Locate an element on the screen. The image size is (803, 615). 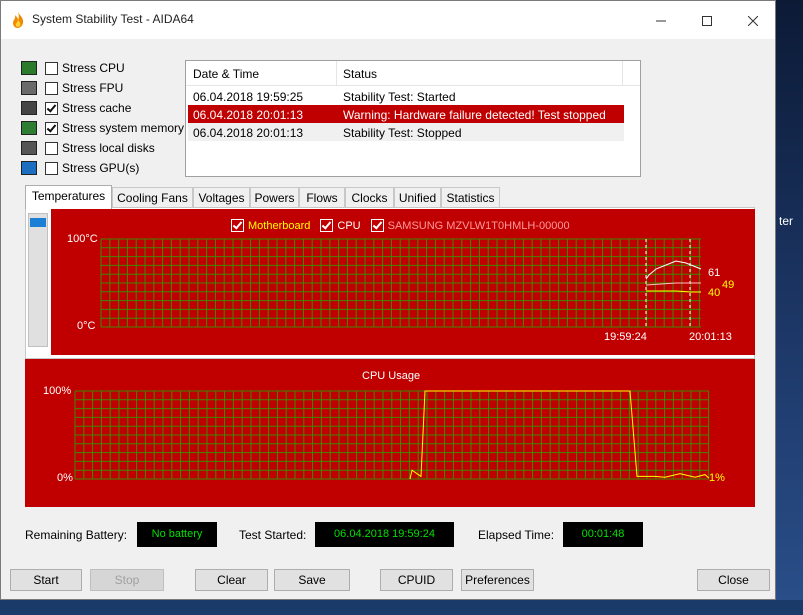
stress-option-5: Stress GPU(s) is located at coordinates (80, 168).